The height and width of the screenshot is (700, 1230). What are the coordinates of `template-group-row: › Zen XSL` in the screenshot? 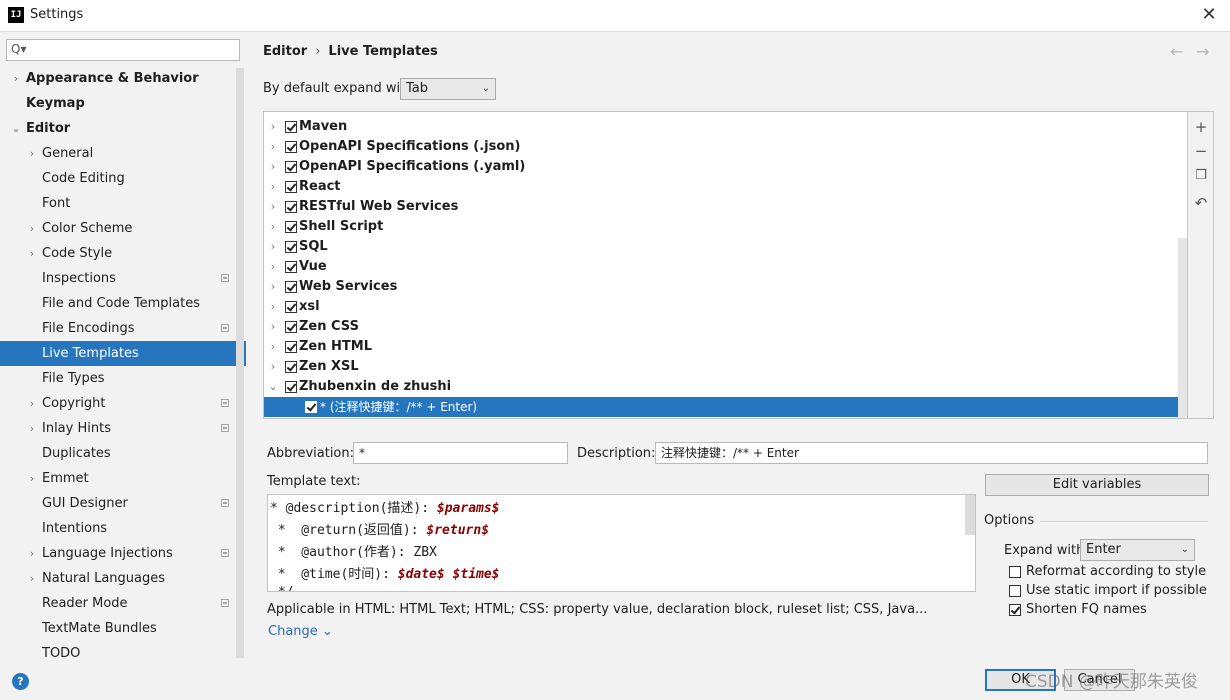 It's located at (725, 367).